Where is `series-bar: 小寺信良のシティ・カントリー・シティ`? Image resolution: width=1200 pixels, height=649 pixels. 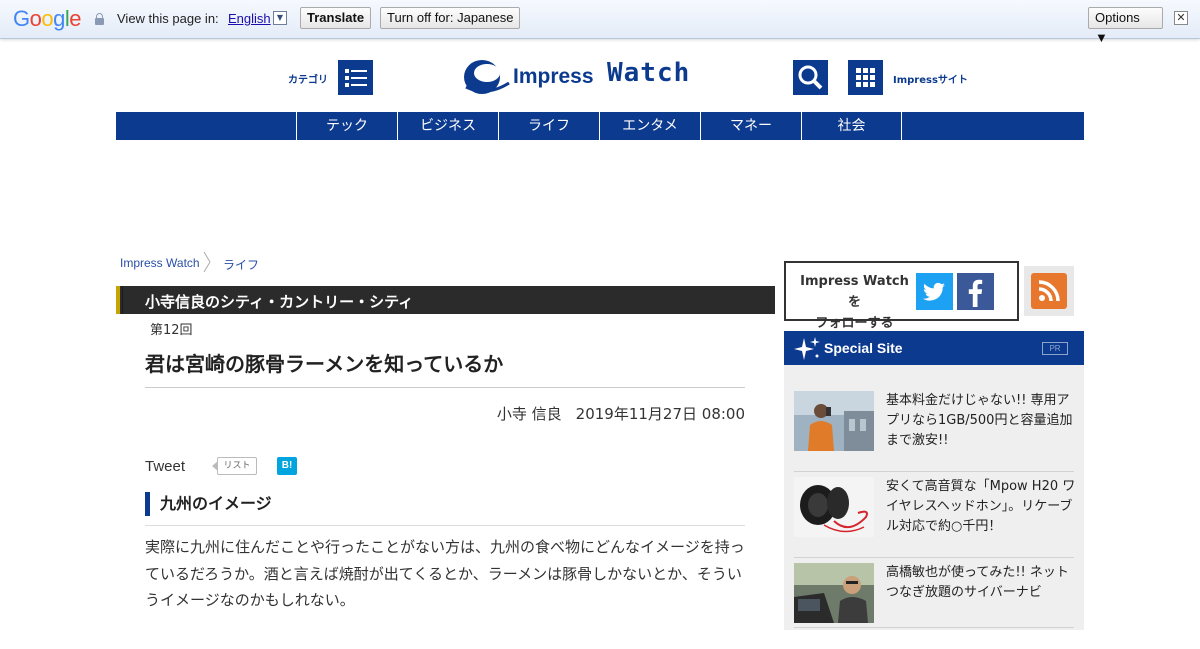
series-bar: 小寺信良のシティ・カントリー・シティ is located at coordinates (445, 300).